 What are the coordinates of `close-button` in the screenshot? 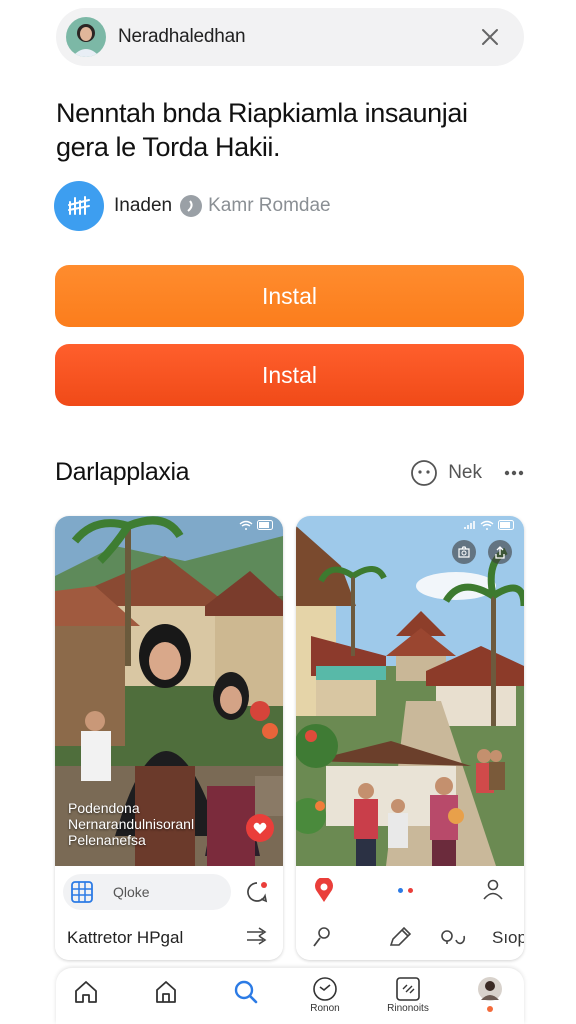 It's located at (490, 37).